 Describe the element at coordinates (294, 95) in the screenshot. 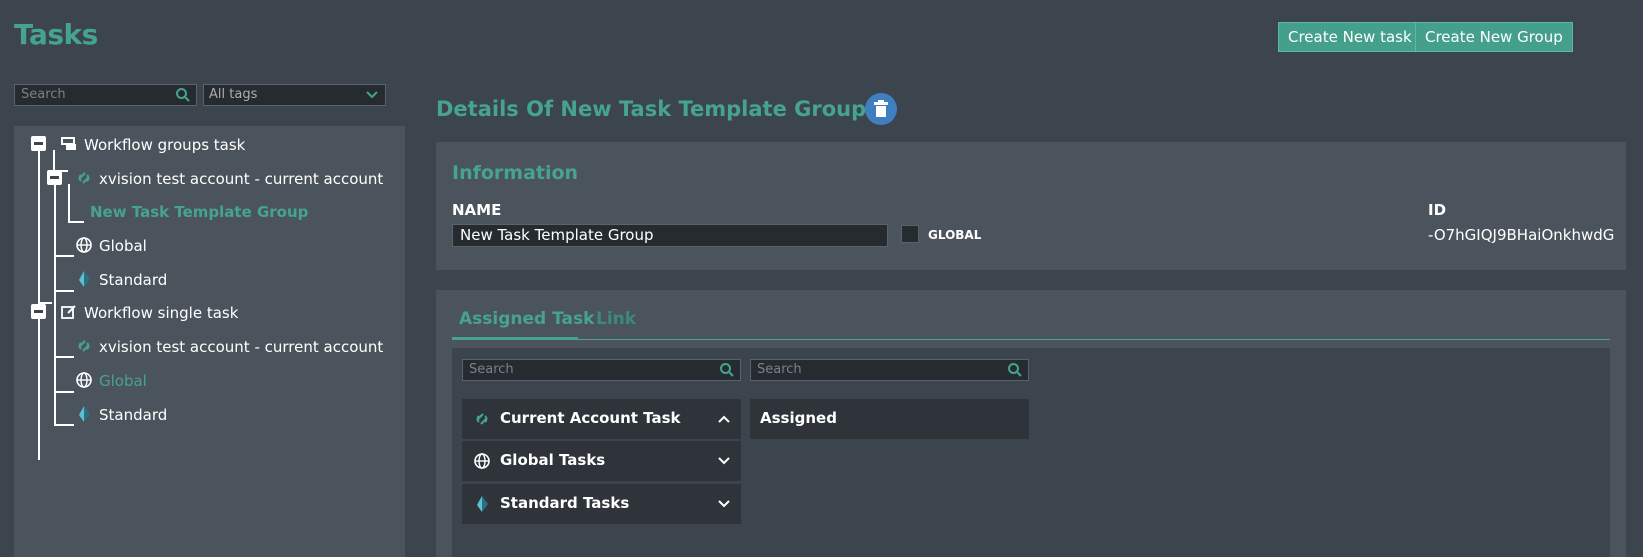

I see `tags-select: All tags` at that location.